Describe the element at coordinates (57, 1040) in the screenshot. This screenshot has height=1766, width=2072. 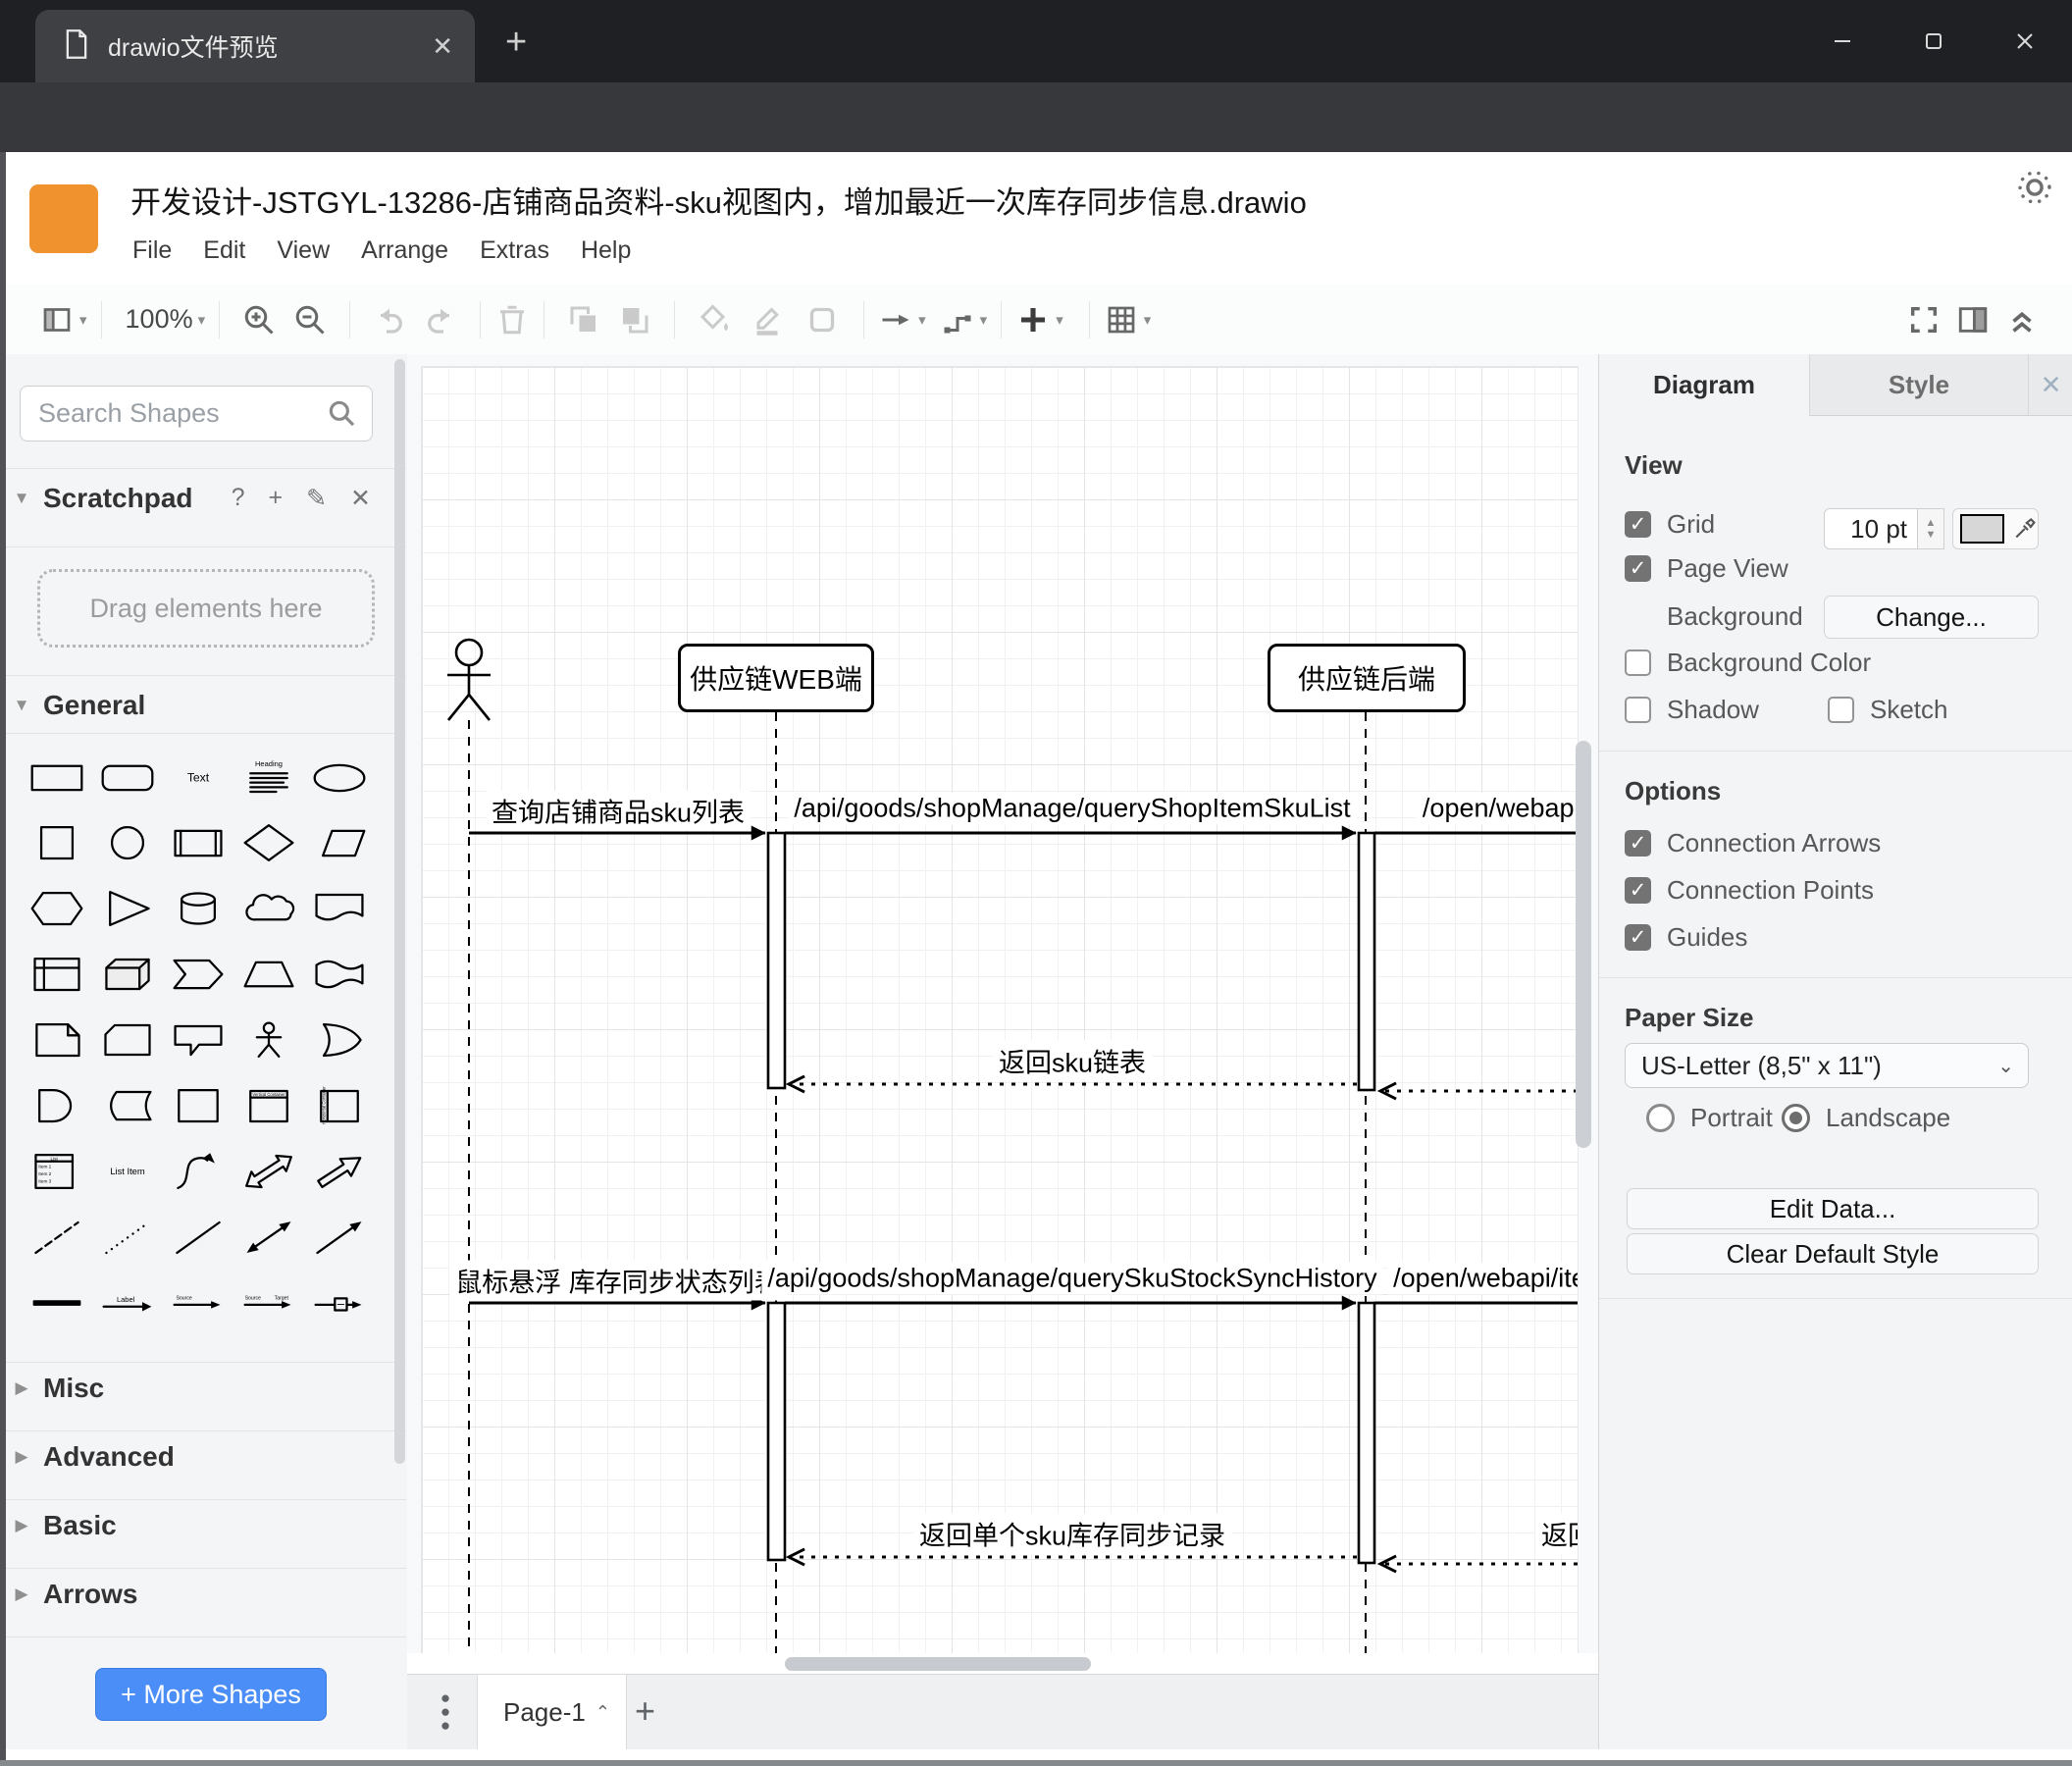
I see `shape-note` at that location.